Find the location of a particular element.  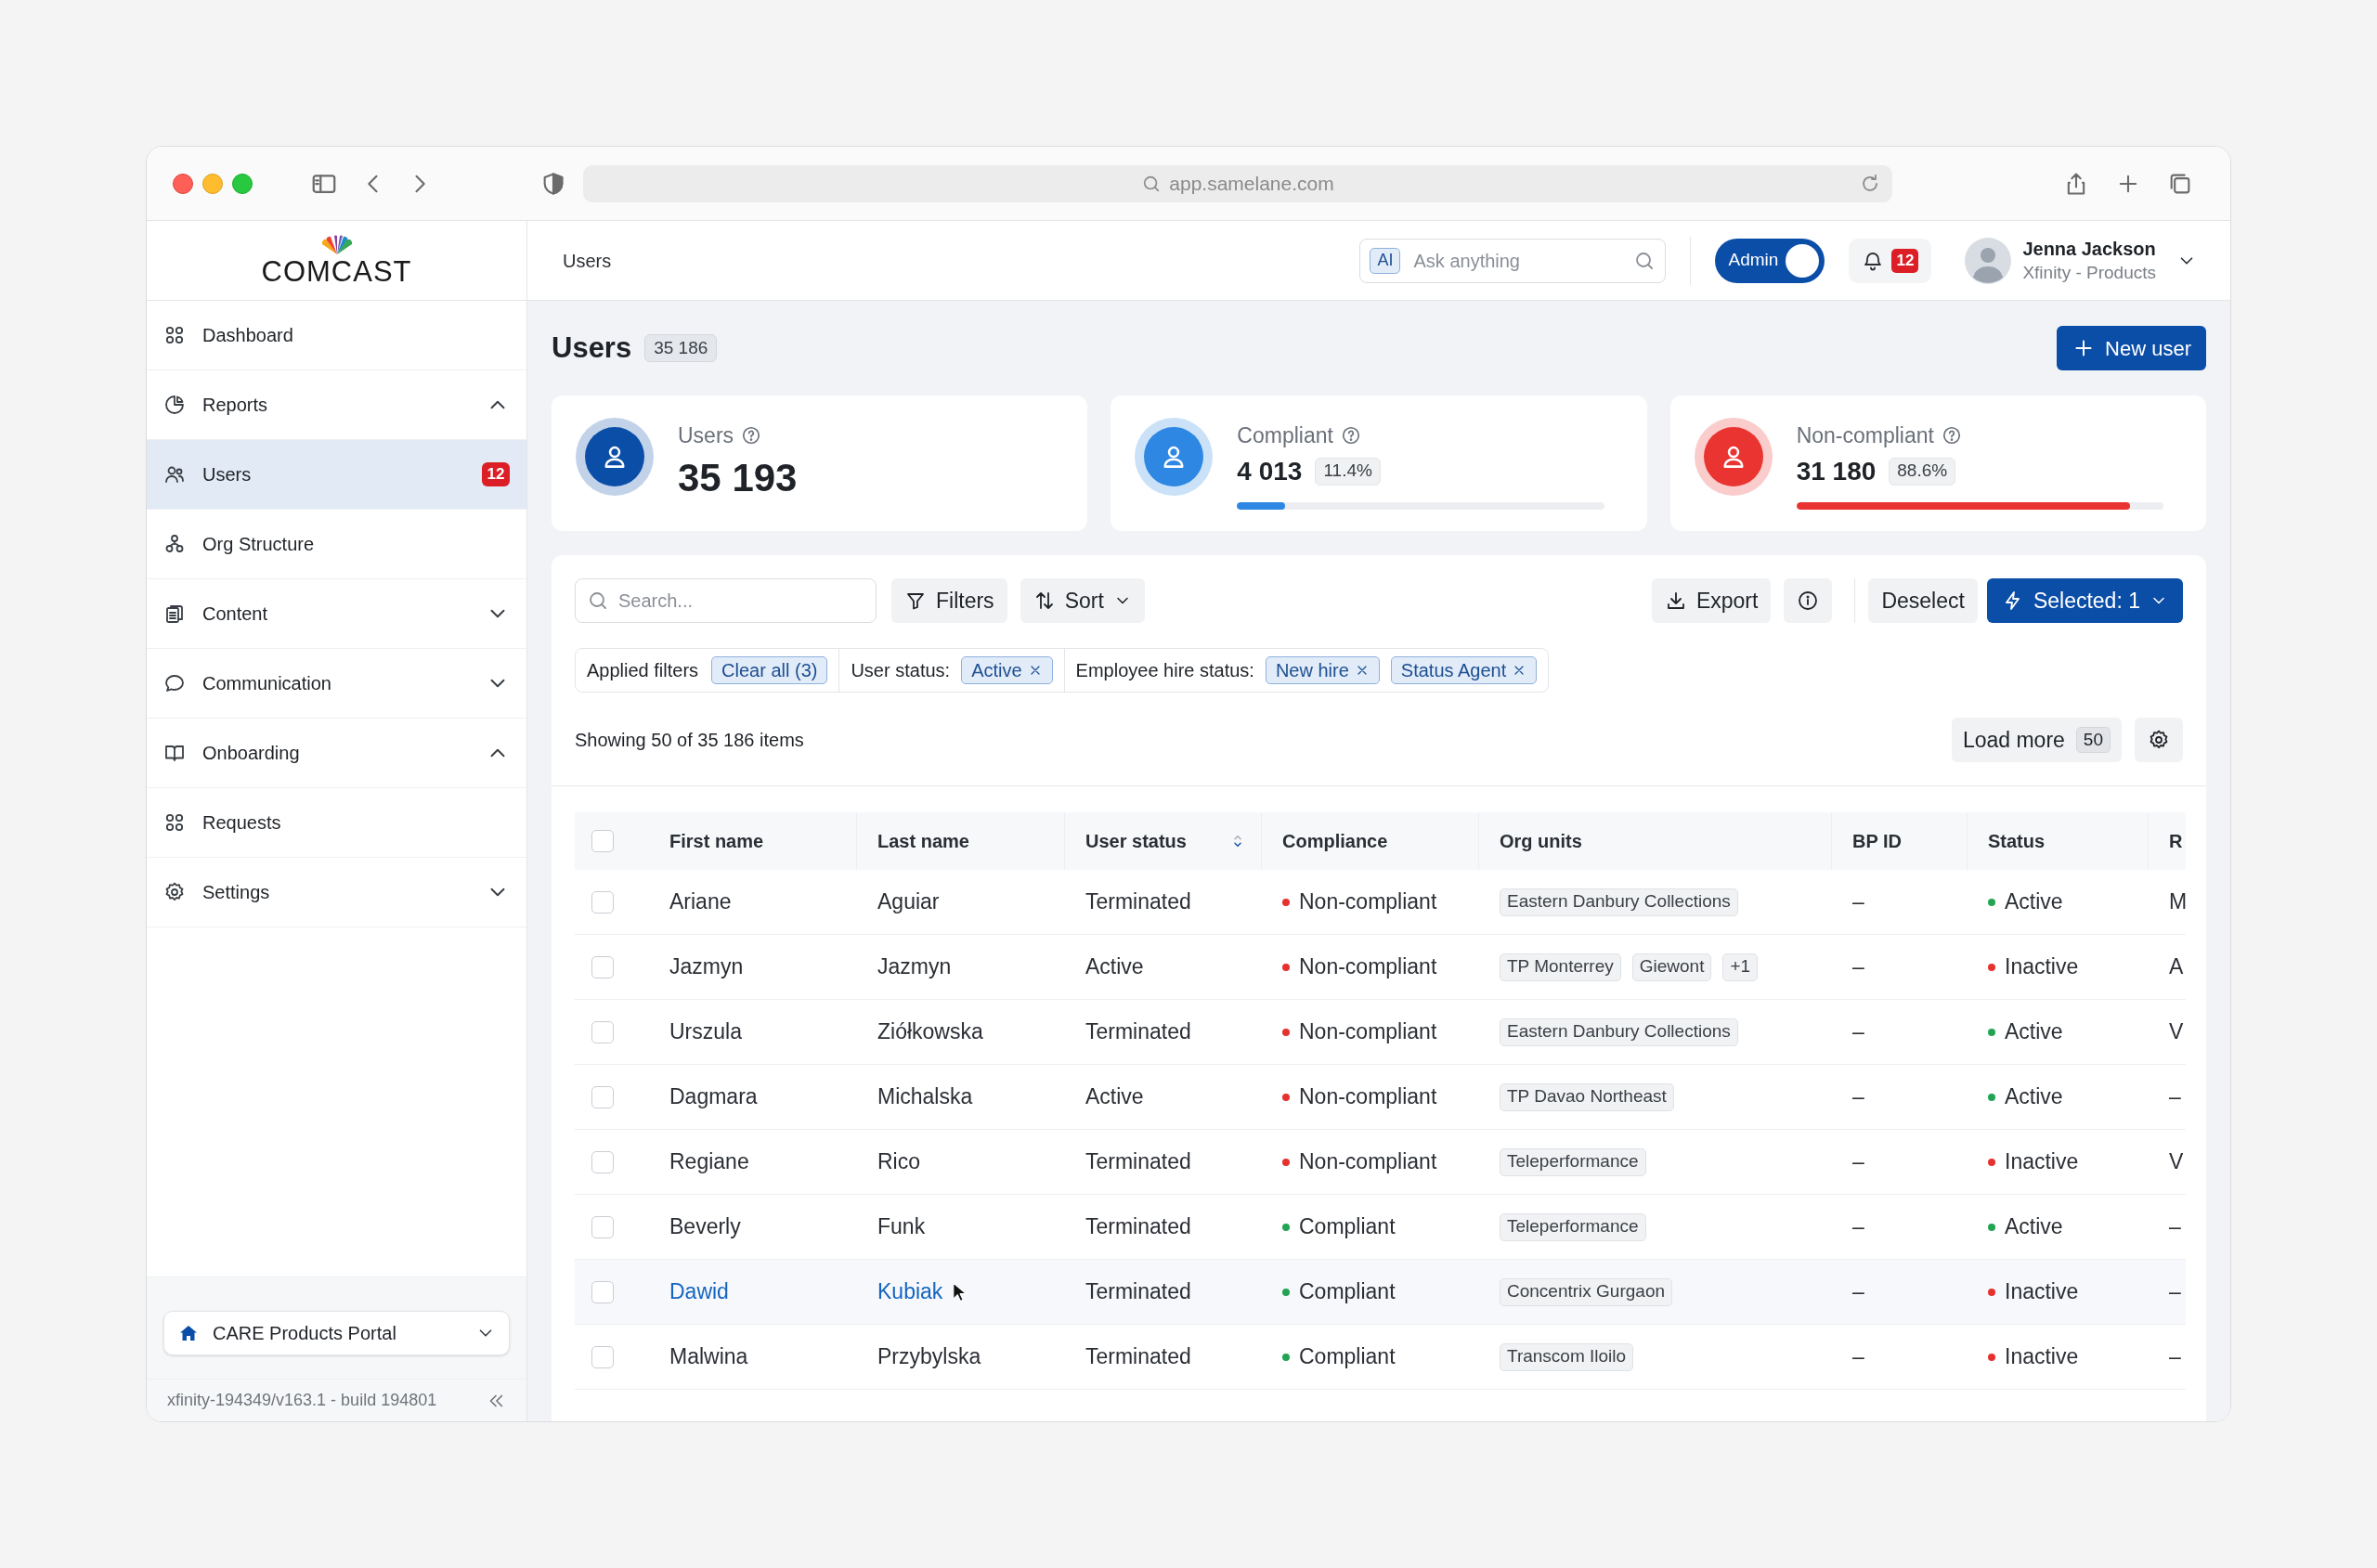

first-name-cell: Ariane is located at coordinates (700, 902).